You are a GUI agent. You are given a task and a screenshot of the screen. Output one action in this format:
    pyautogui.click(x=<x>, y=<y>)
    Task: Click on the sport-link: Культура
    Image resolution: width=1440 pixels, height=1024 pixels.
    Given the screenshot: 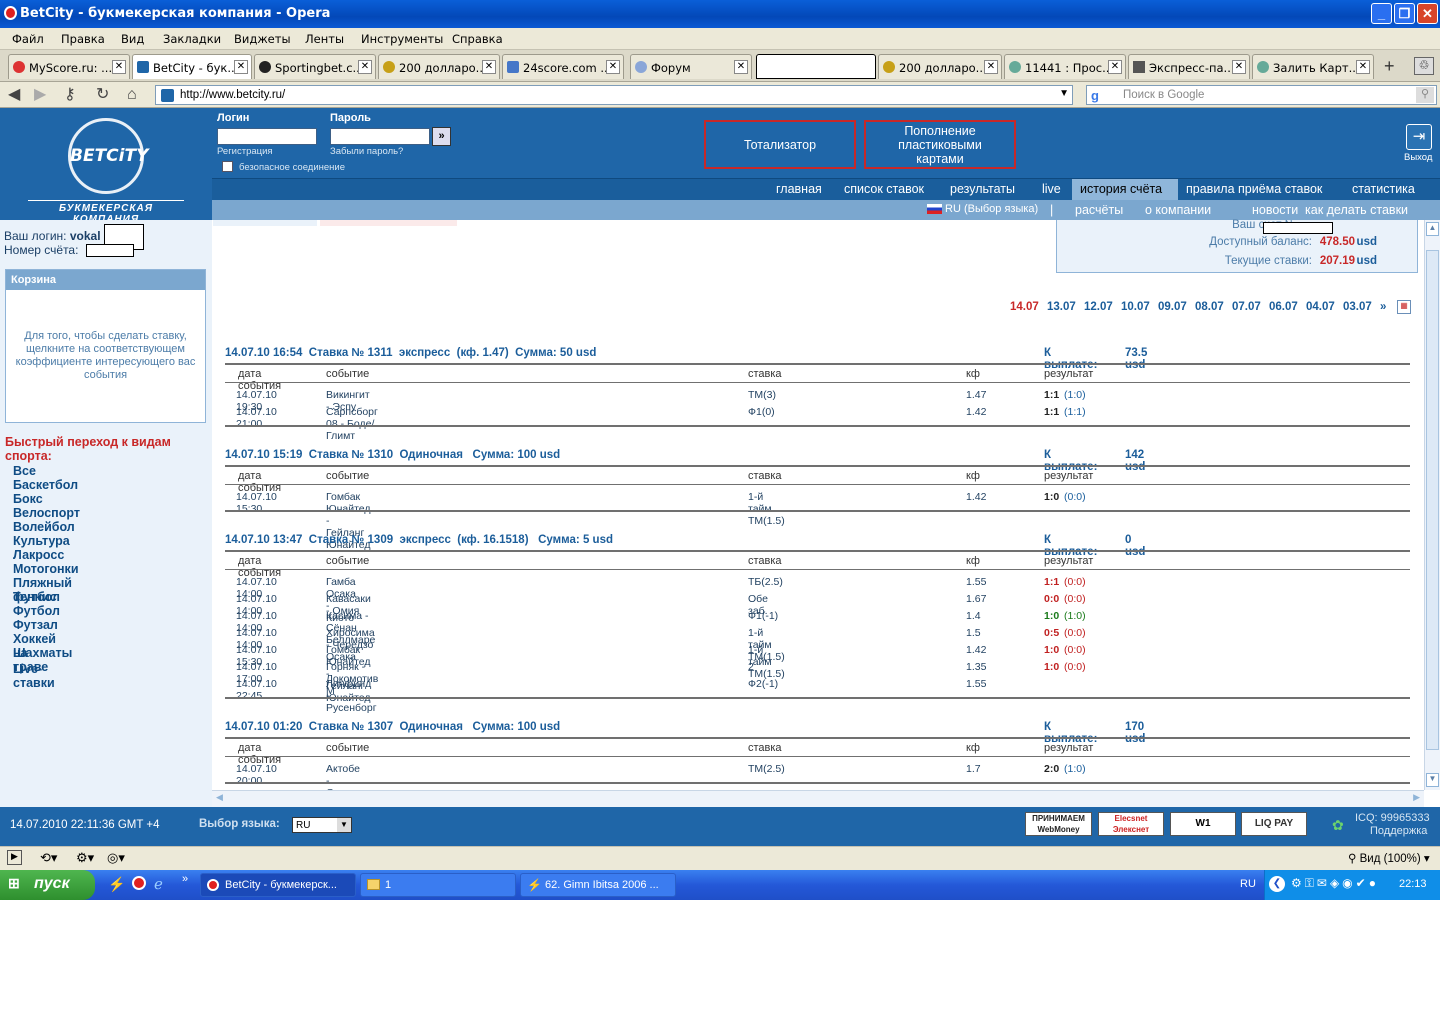 What is the action you would take?
    pyautogui.click(x=41, y=541)
    